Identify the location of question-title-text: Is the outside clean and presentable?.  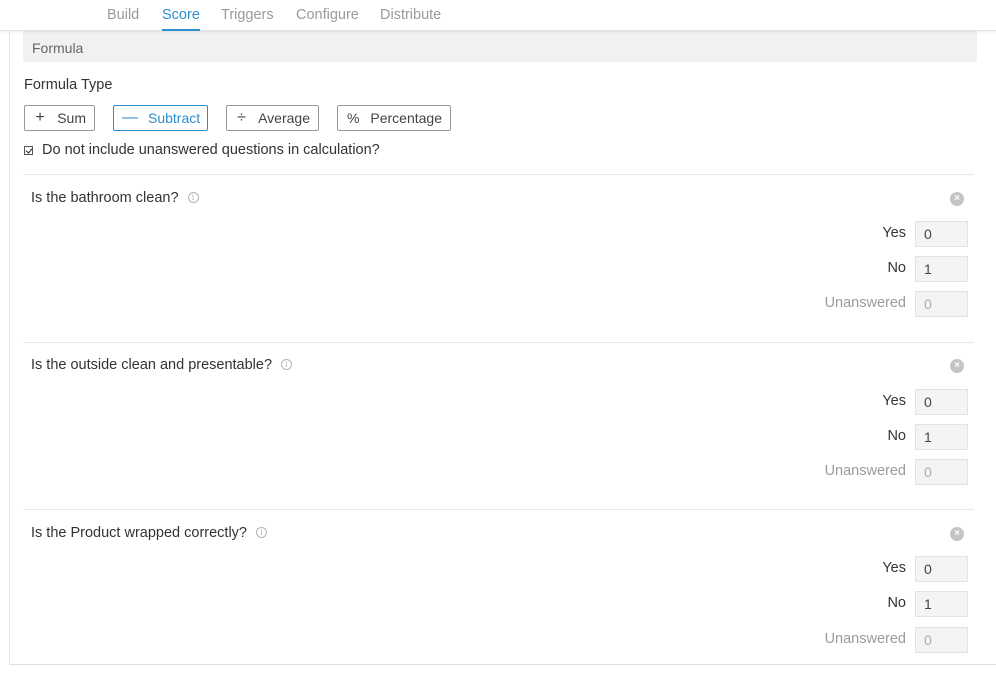
(152, 365).